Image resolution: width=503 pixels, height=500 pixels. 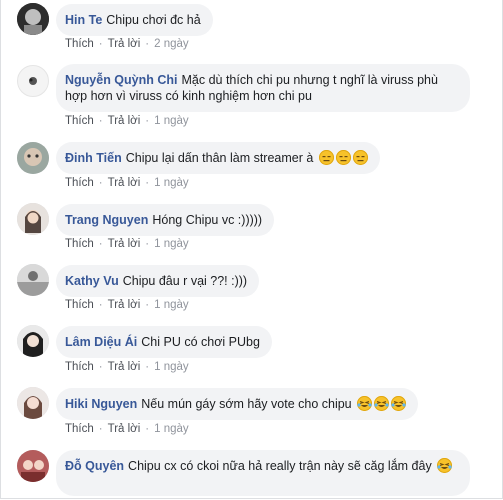 I want to click on comment-text: Nếu mún gáy sớm hãy vote cho chipu, so click(x=246, y=404).